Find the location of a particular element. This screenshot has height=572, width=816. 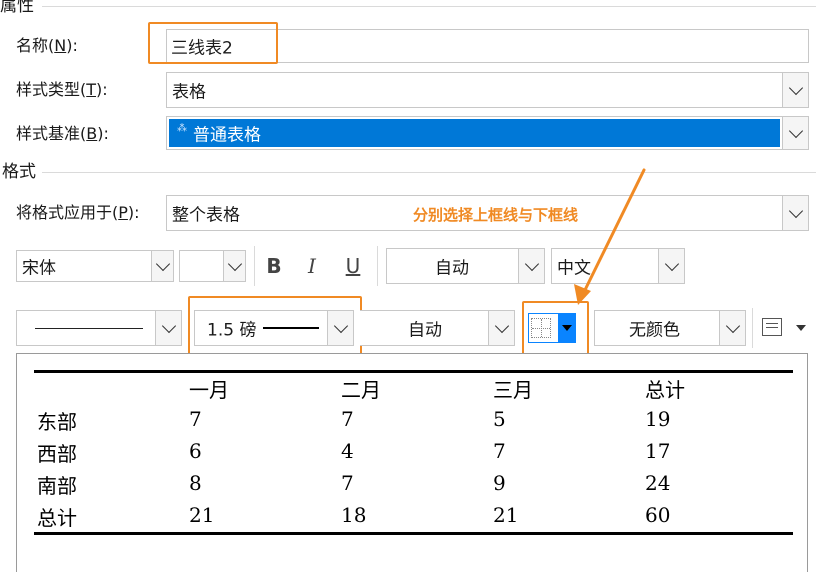

formatting-divider is located at coordinates (429, 172).